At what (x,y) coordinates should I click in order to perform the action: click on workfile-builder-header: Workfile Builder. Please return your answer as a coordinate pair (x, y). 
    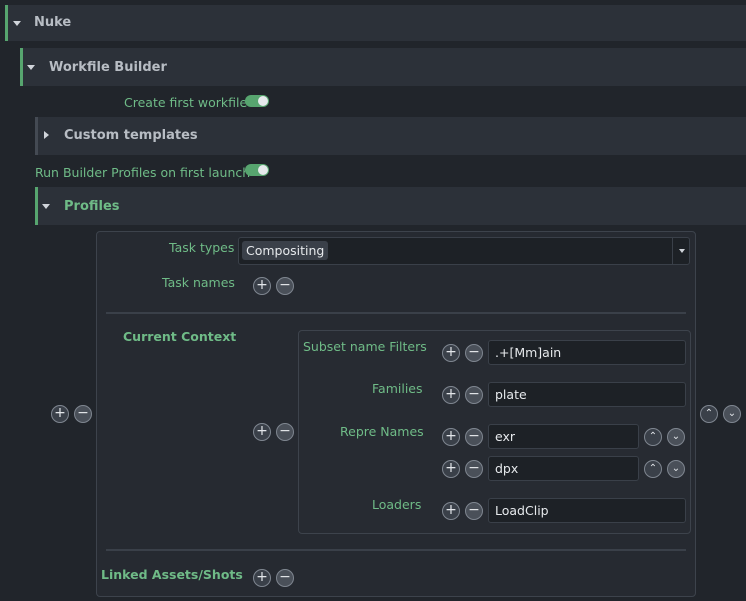
    Looking at the image, I should click on (383, 67).